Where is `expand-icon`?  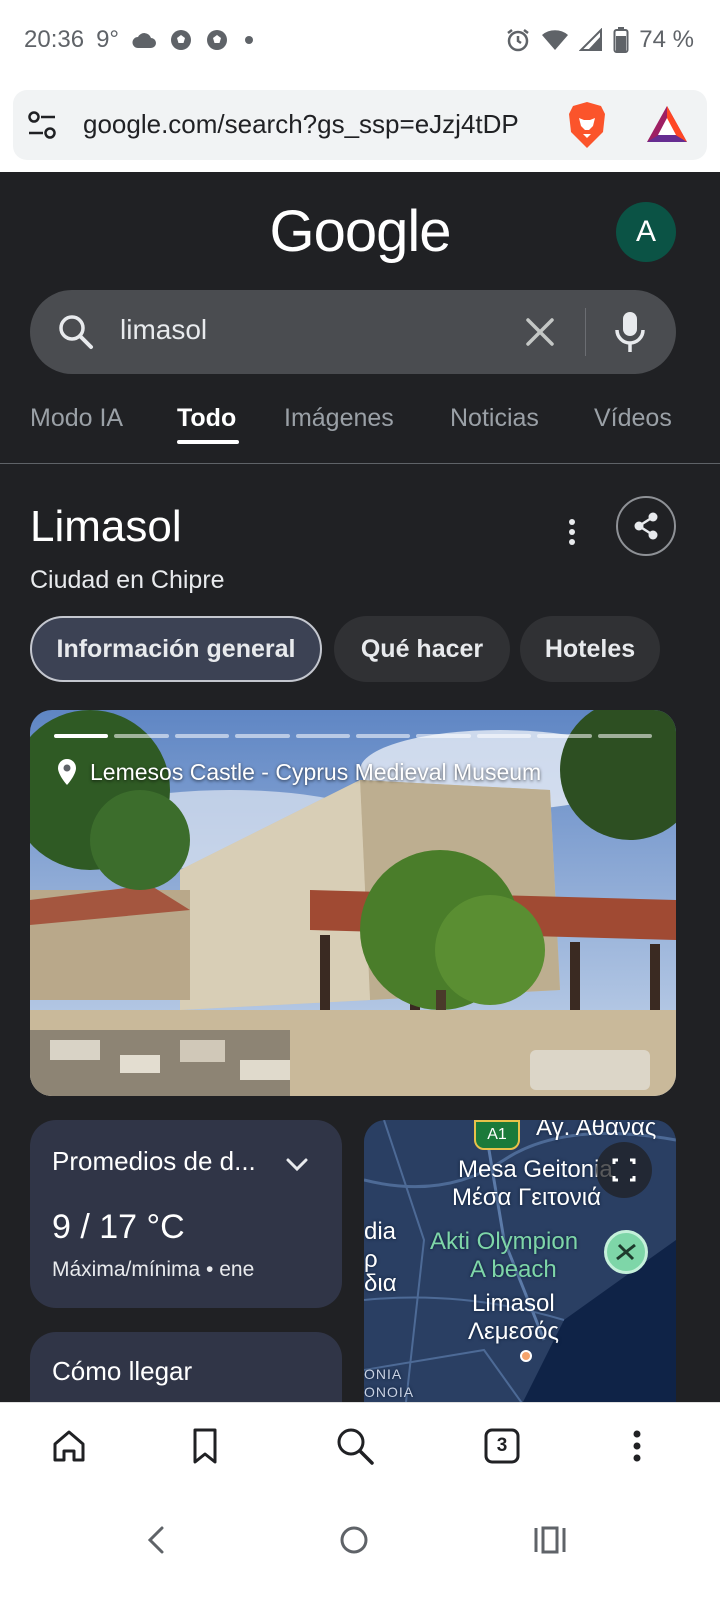 expand-icon is located at coordinates (624, 1170).